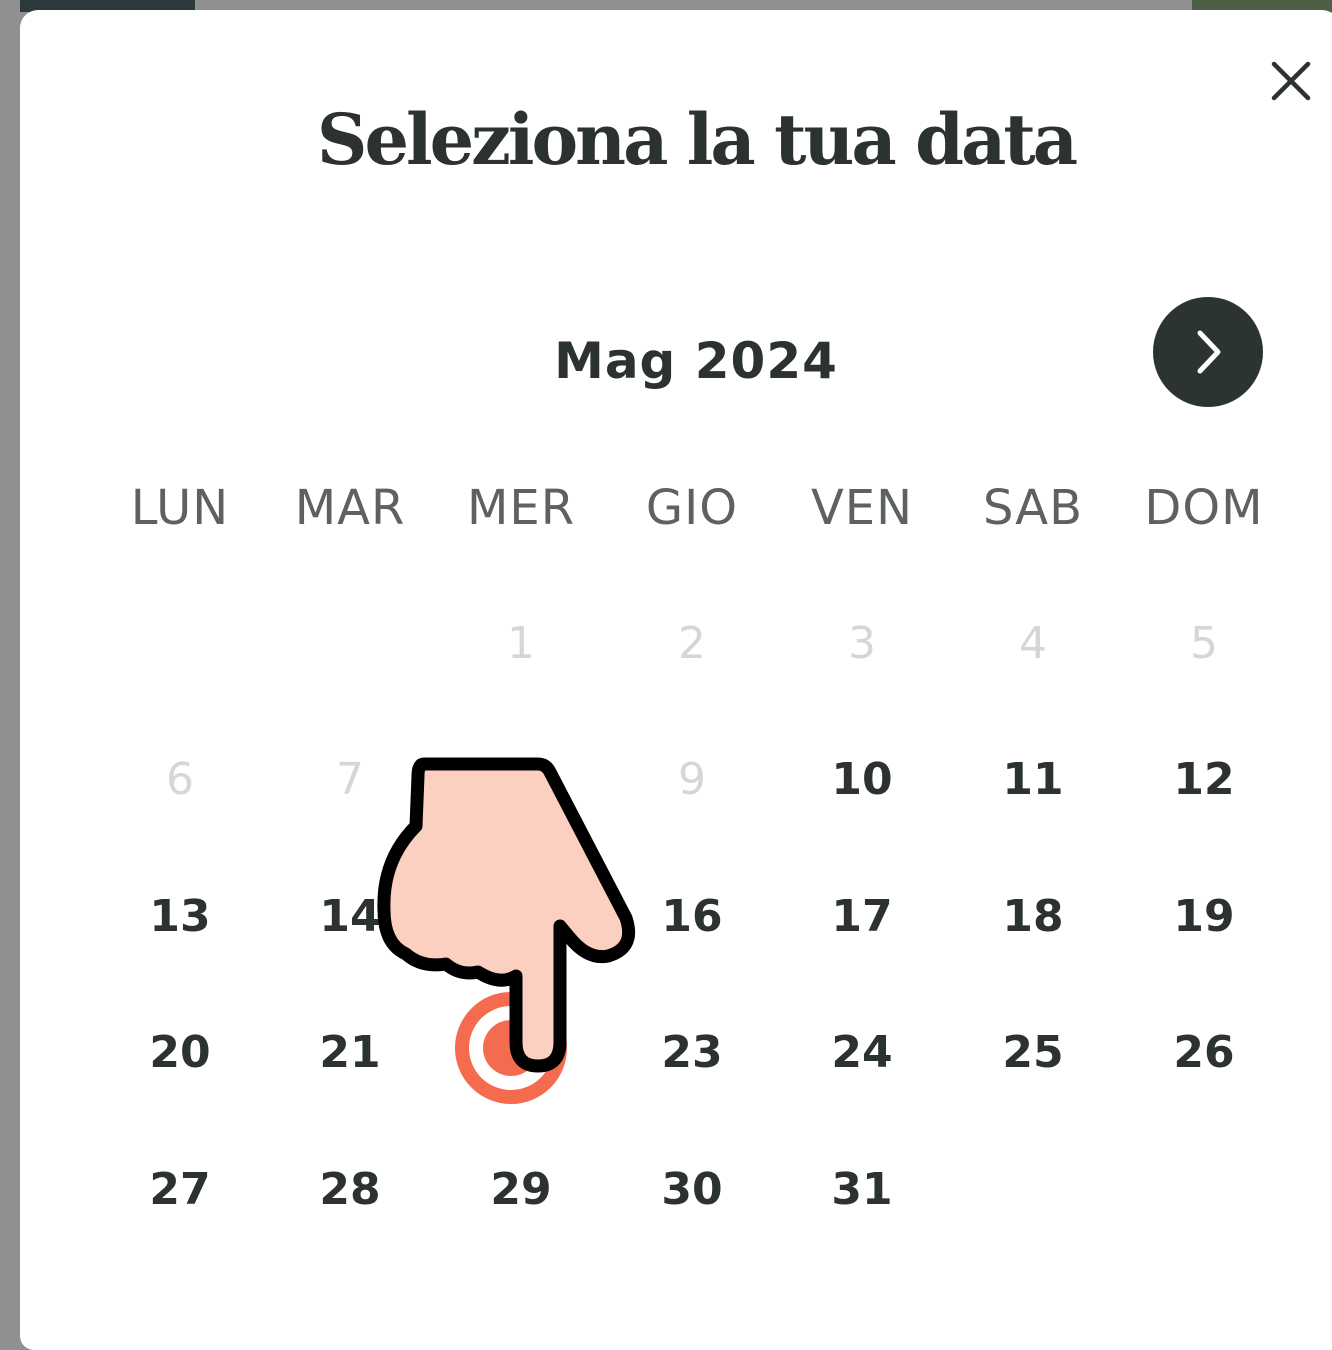  What do you see at coordinates (1204, 643) in the screenshot?
I see `calendar-day-disabled: 5` at bounding box center [1204, 643].